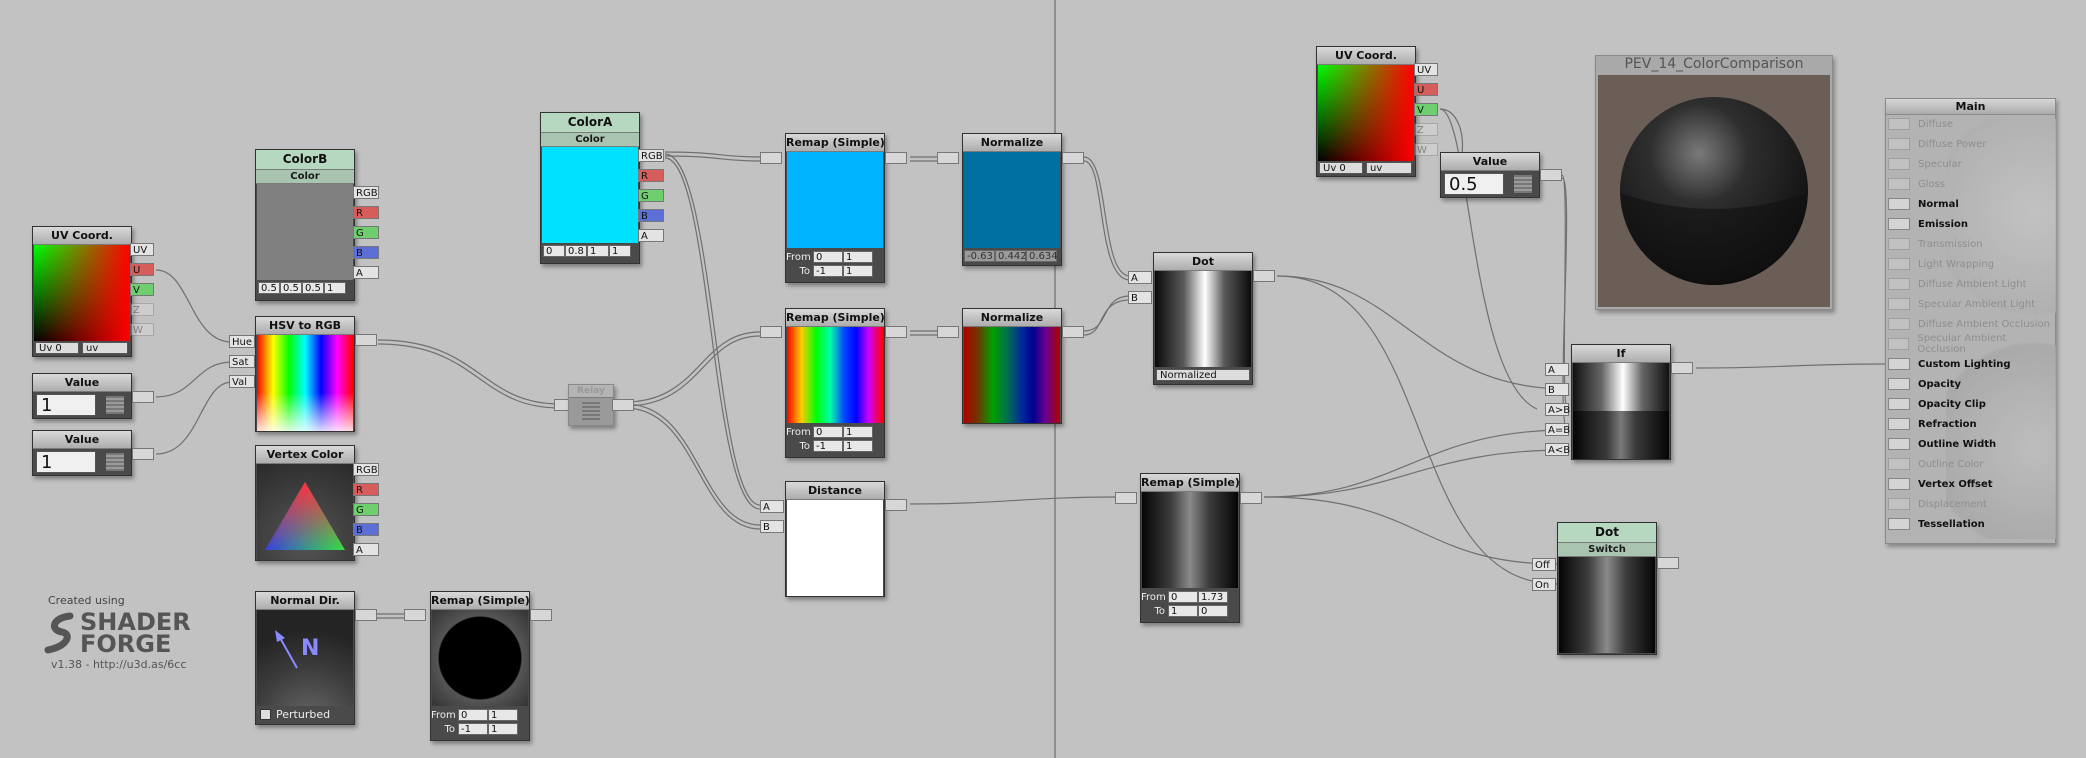  Describe the element at coordinates (1937, 144) in the screenshot. I see `main-input-diffuse-power: Diffuse Power` at that location.